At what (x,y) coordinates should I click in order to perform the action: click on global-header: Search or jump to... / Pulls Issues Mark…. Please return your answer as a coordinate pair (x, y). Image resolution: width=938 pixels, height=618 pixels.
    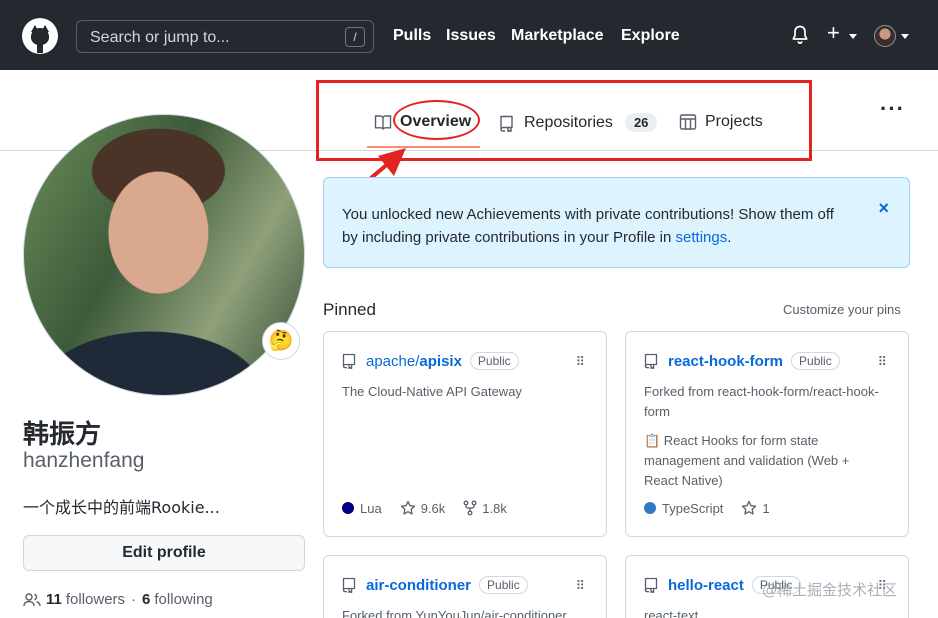
    Looking at the image, I should click on (469, 35).